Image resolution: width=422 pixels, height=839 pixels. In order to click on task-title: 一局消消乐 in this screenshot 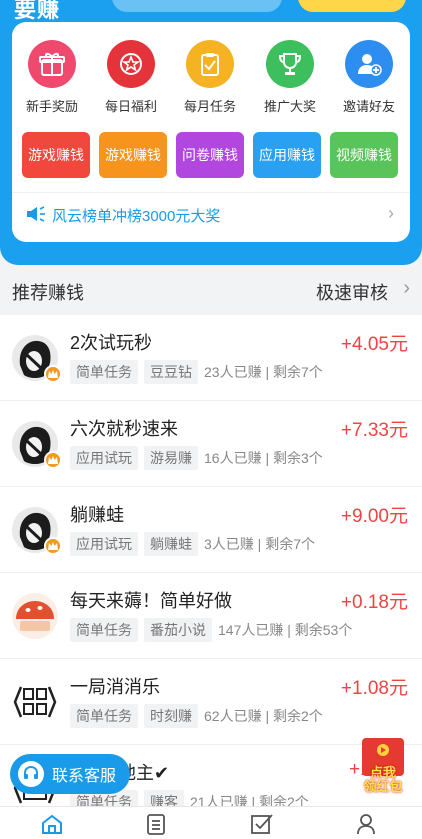, I will do `click(115, 687)`.